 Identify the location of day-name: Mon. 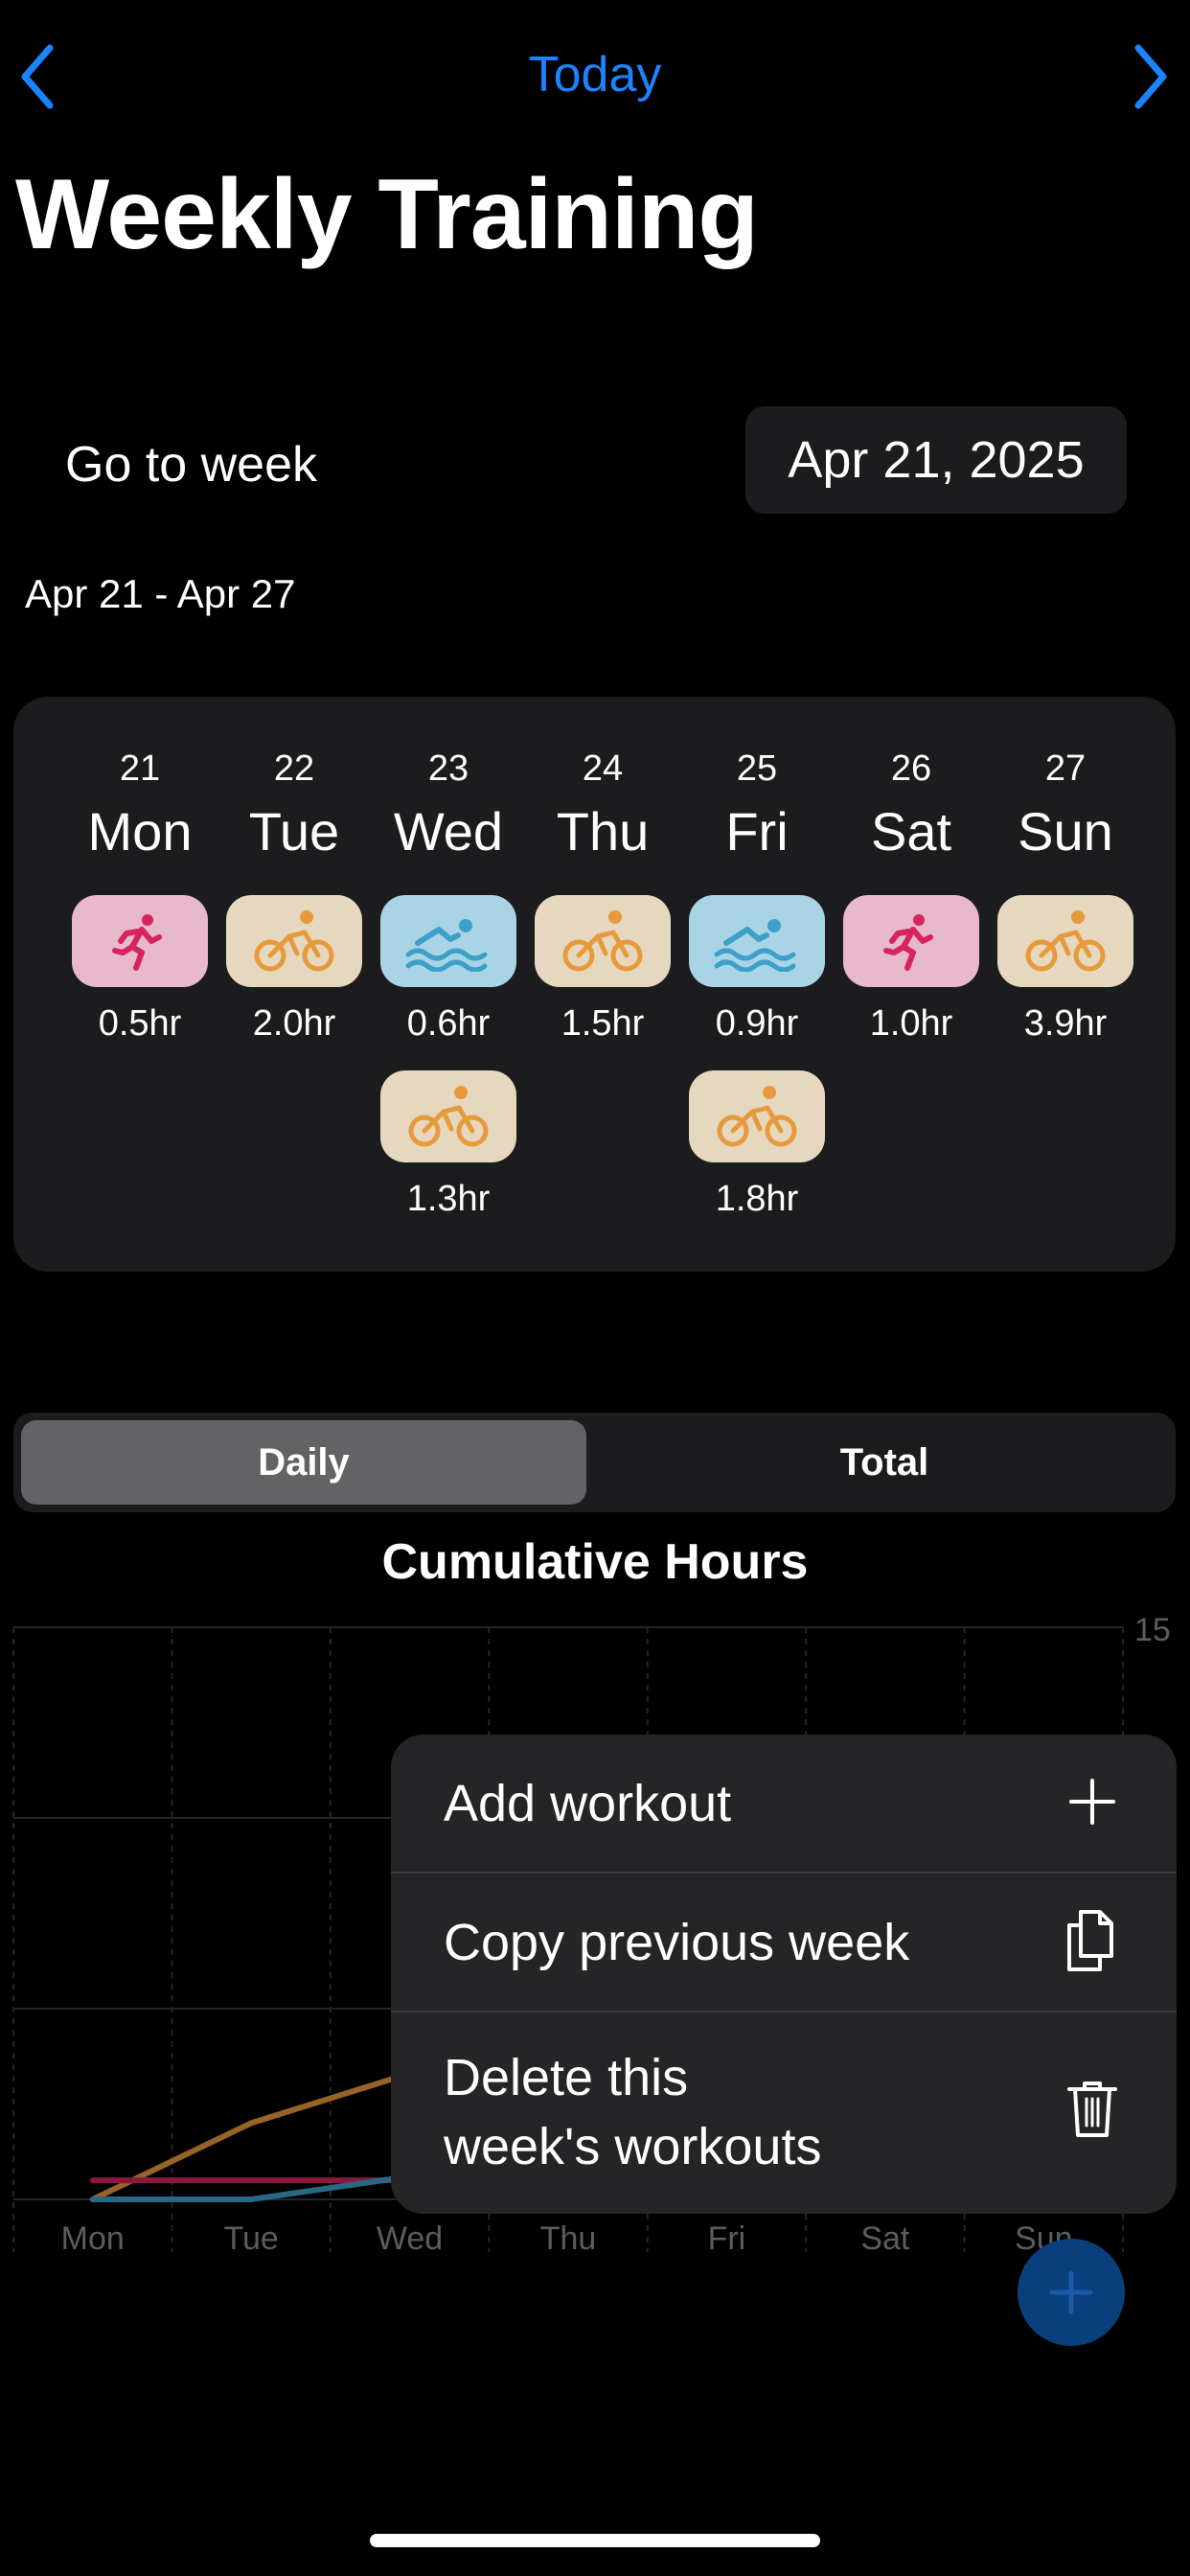
(140, 831).